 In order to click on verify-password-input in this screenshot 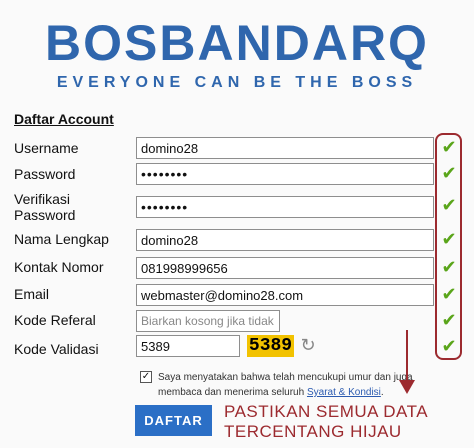, I will do `click(285, 207)`.